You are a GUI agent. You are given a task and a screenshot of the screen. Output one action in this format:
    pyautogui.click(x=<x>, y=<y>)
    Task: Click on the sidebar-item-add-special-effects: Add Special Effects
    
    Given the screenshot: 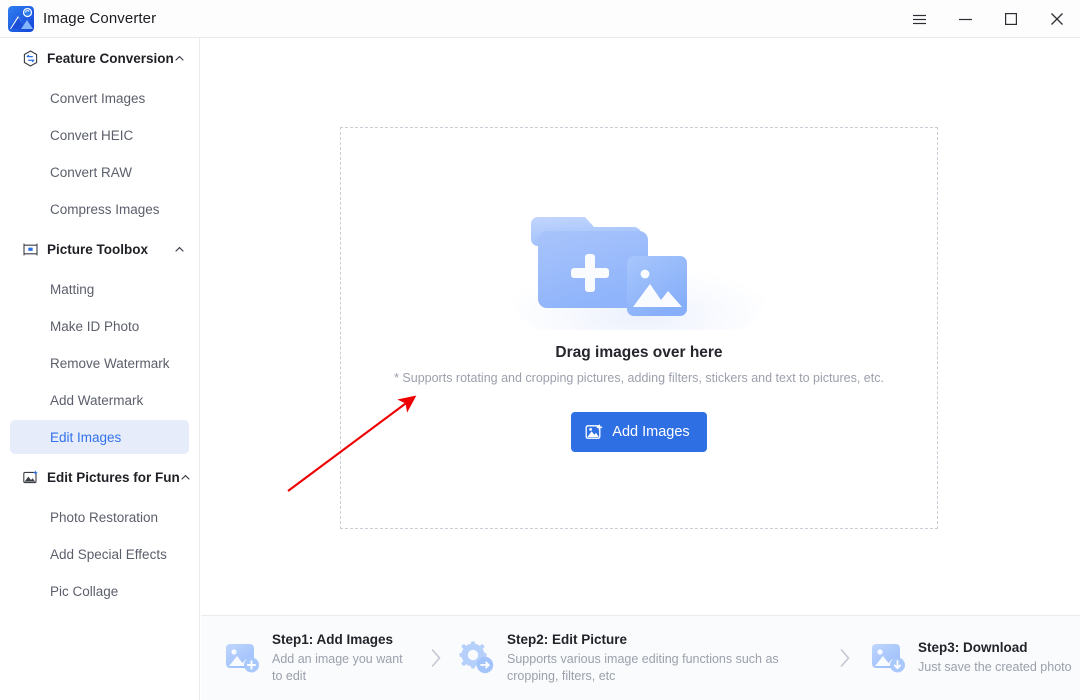 What is the action you would take?
    pyautogui.click(x=99, y=554)
    